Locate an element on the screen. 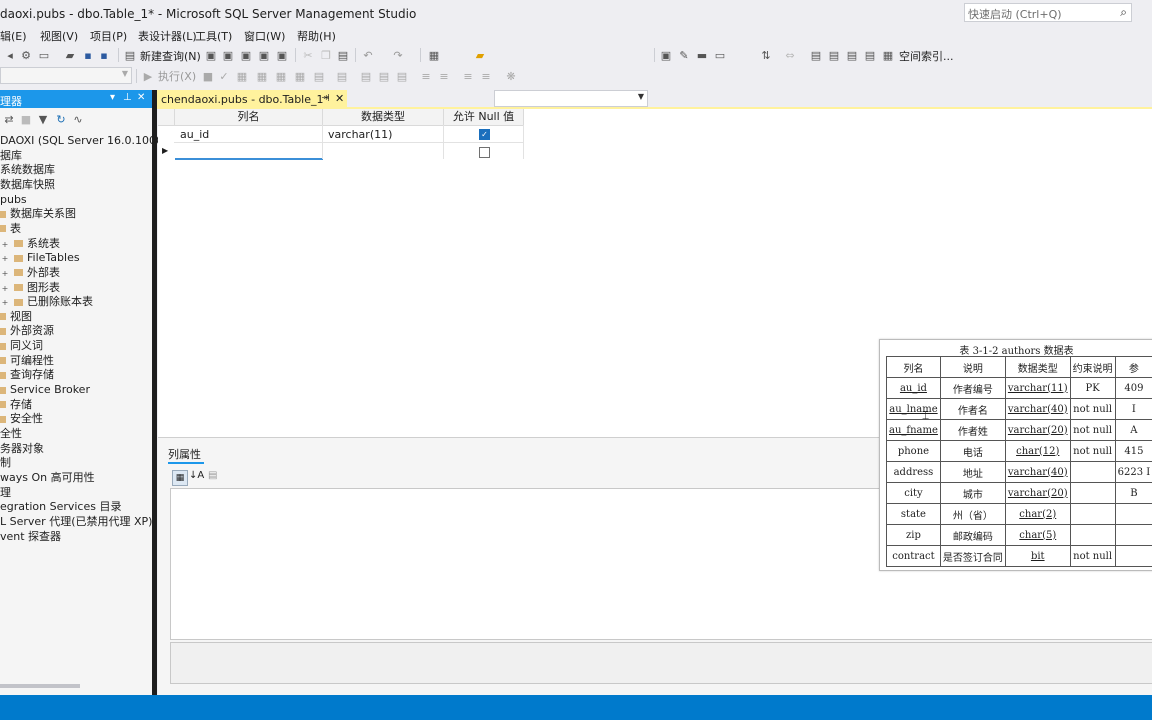 The image size is (1152, 720). xmla-query-icon: ▣ is located at coordinates (264, 55).